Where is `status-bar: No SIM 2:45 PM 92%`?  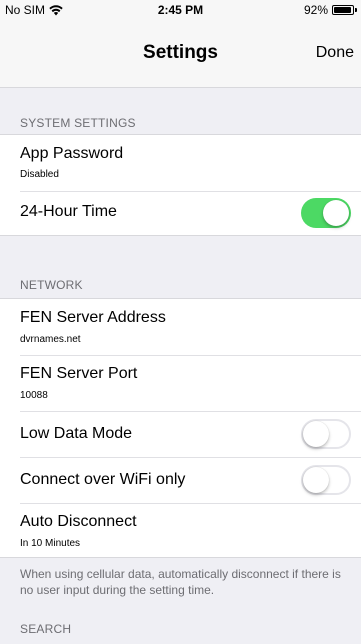
status-bar: No SIM 2:45 PM 92% is located at coordinates (180, 10).